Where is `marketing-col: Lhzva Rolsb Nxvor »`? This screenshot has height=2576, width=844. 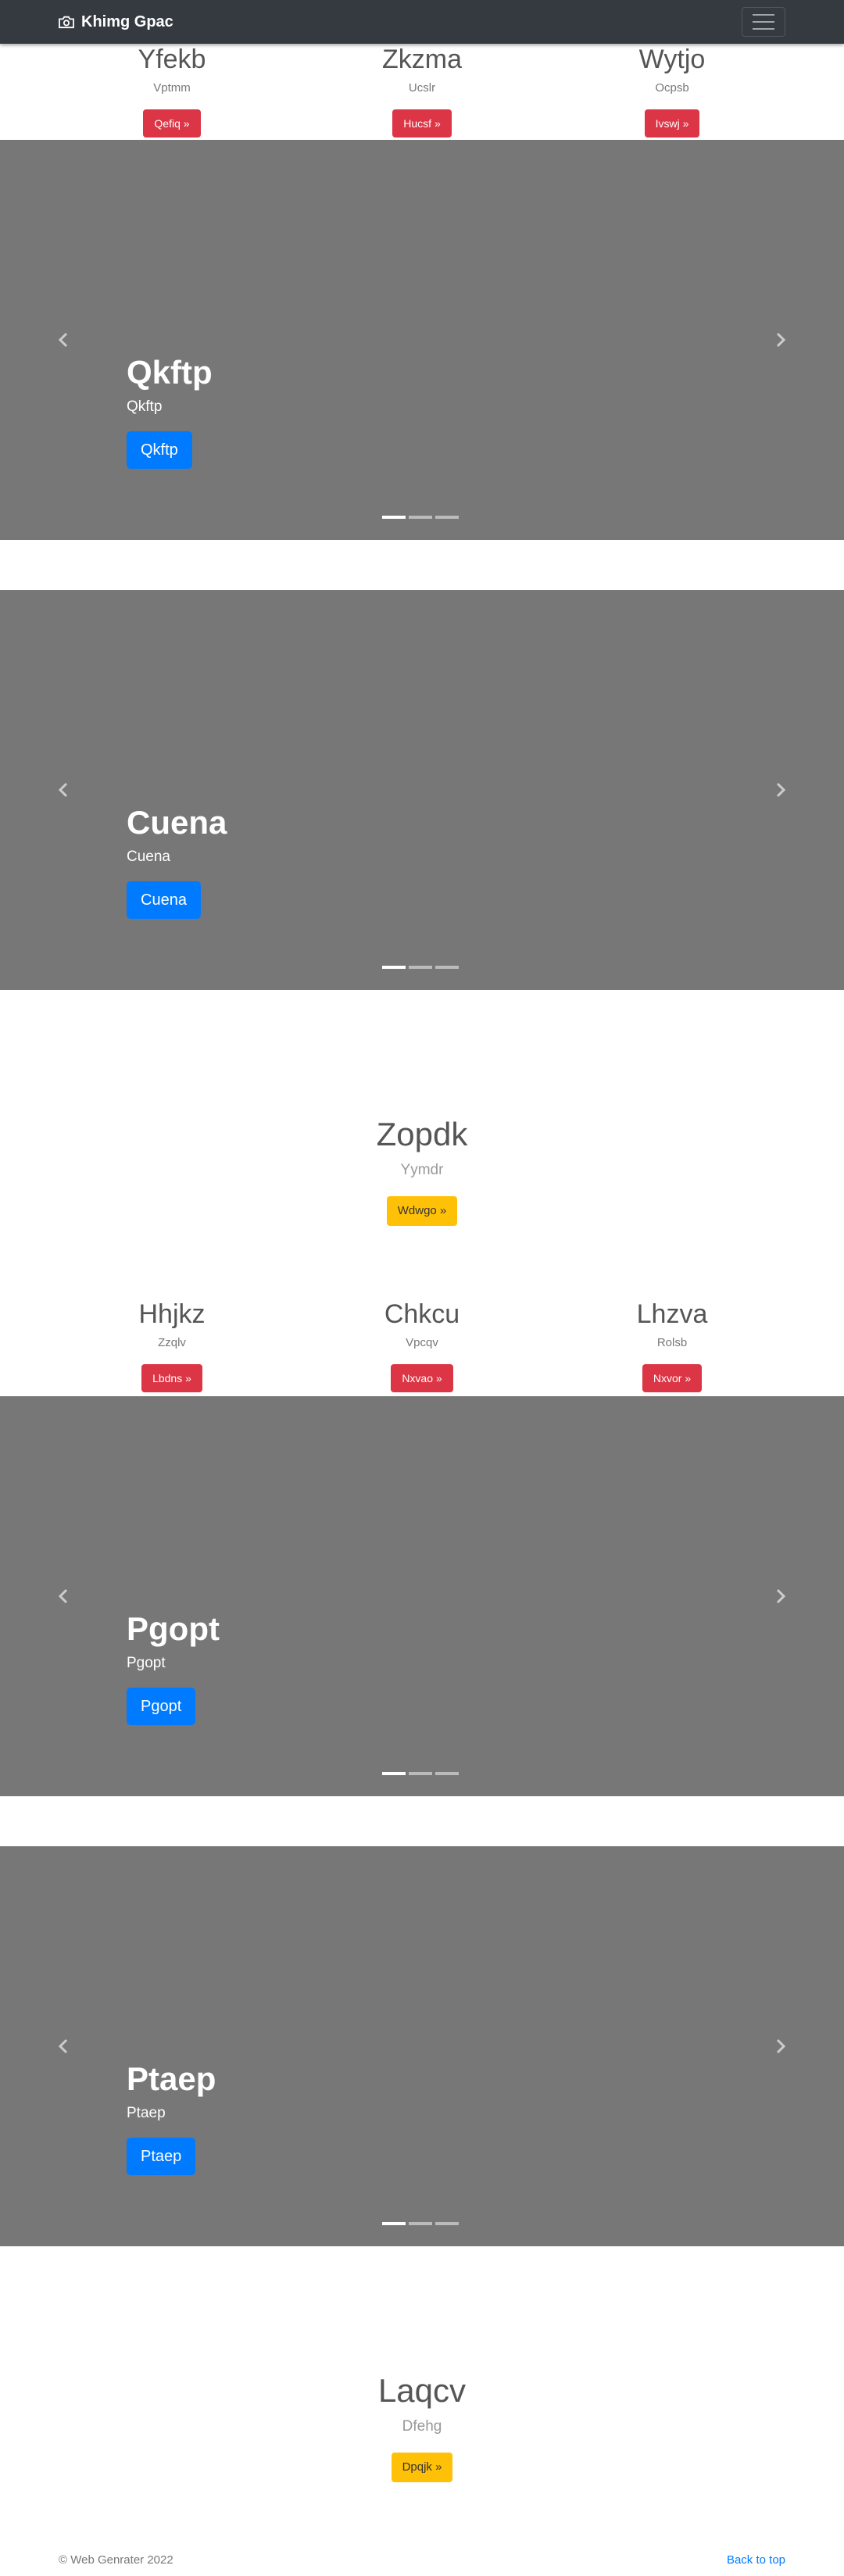
marketing-col: Lhzva Rolsb Nxvor » is located at coordinates (672, 1345).